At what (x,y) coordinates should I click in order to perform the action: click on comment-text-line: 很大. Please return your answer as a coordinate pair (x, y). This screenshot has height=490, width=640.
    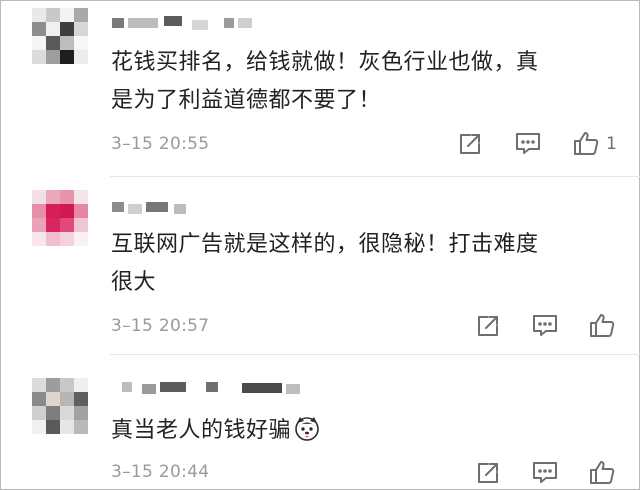
    Looking at the image, I should click on (134, 282).